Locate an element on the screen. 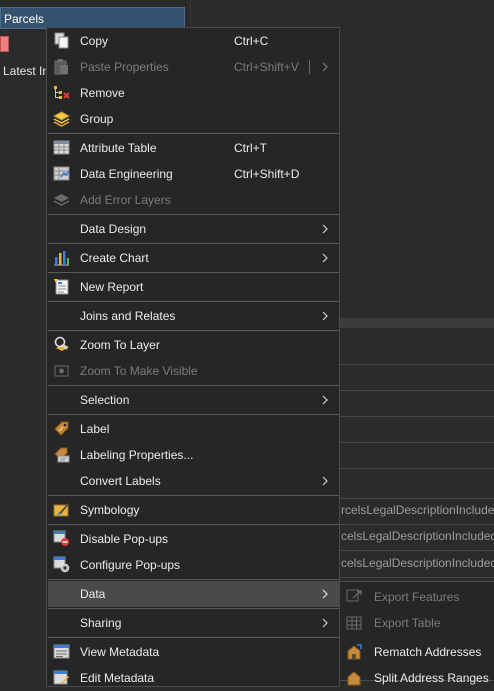 Image resolution: width=494 pixels, height=691 pixels. menu-item-attribute-table: Attribute Table Ctrl+T is located at coordinates (193, 148).